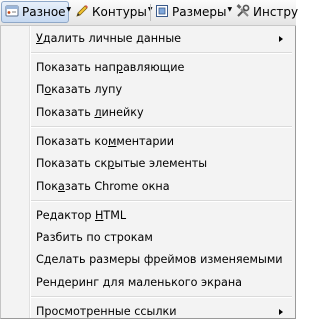  Describe the element at coordinates (72, 141) in the screenshot. I see `menu-item-label-before: Показать ко` at that location.